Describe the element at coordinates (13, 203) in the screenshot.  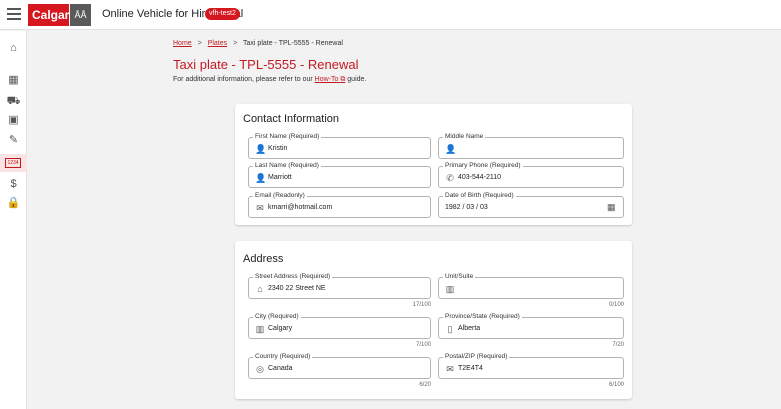
I see `lock-icon: 🔒` at that location.